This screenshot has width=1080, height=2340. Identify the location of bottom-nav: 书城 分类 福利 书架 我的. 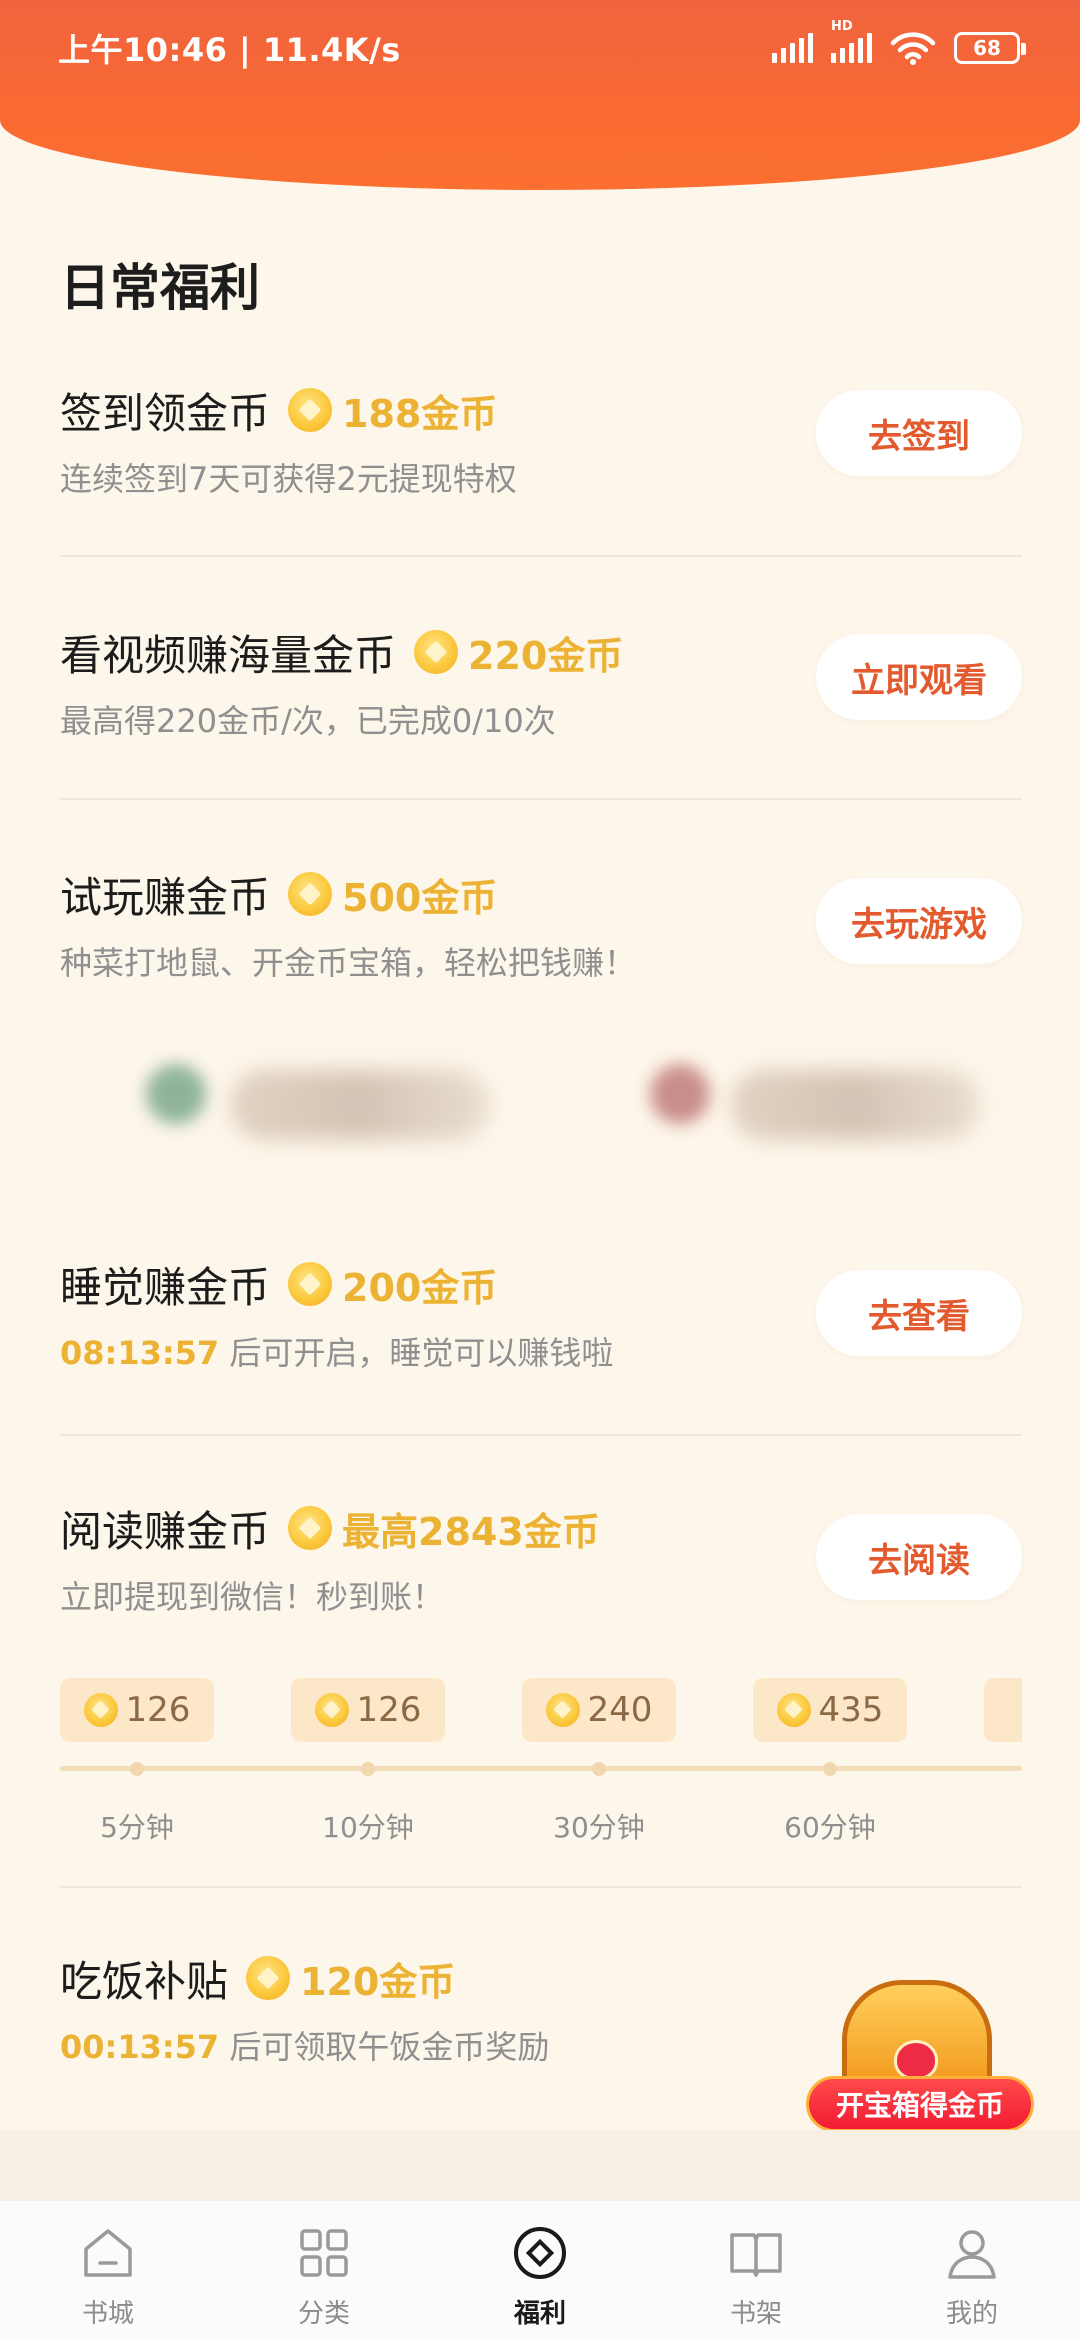
(540, 2270).